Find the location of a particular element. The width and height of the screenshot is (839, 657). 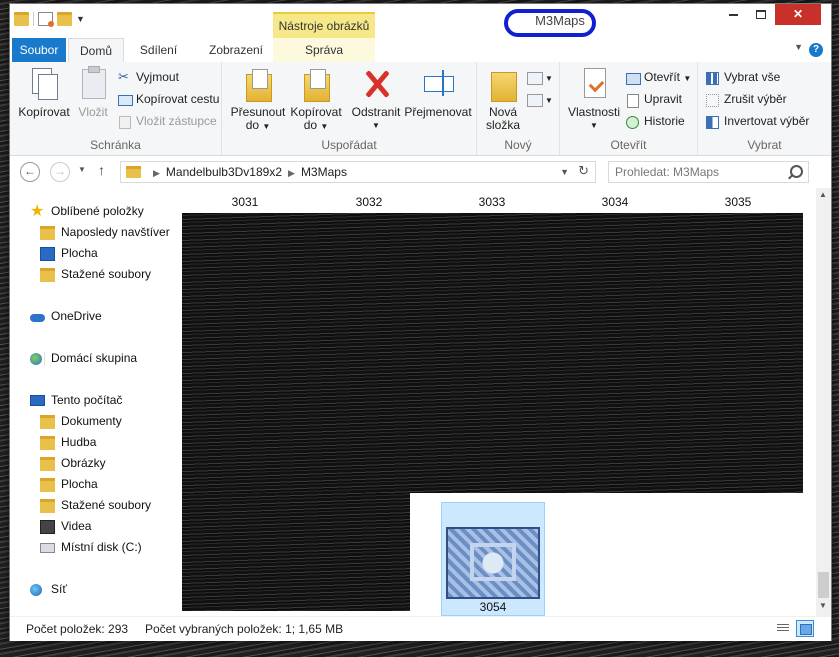

nav-item-downloads-pc: Stažené soubory is located at coordinates (95, 505).